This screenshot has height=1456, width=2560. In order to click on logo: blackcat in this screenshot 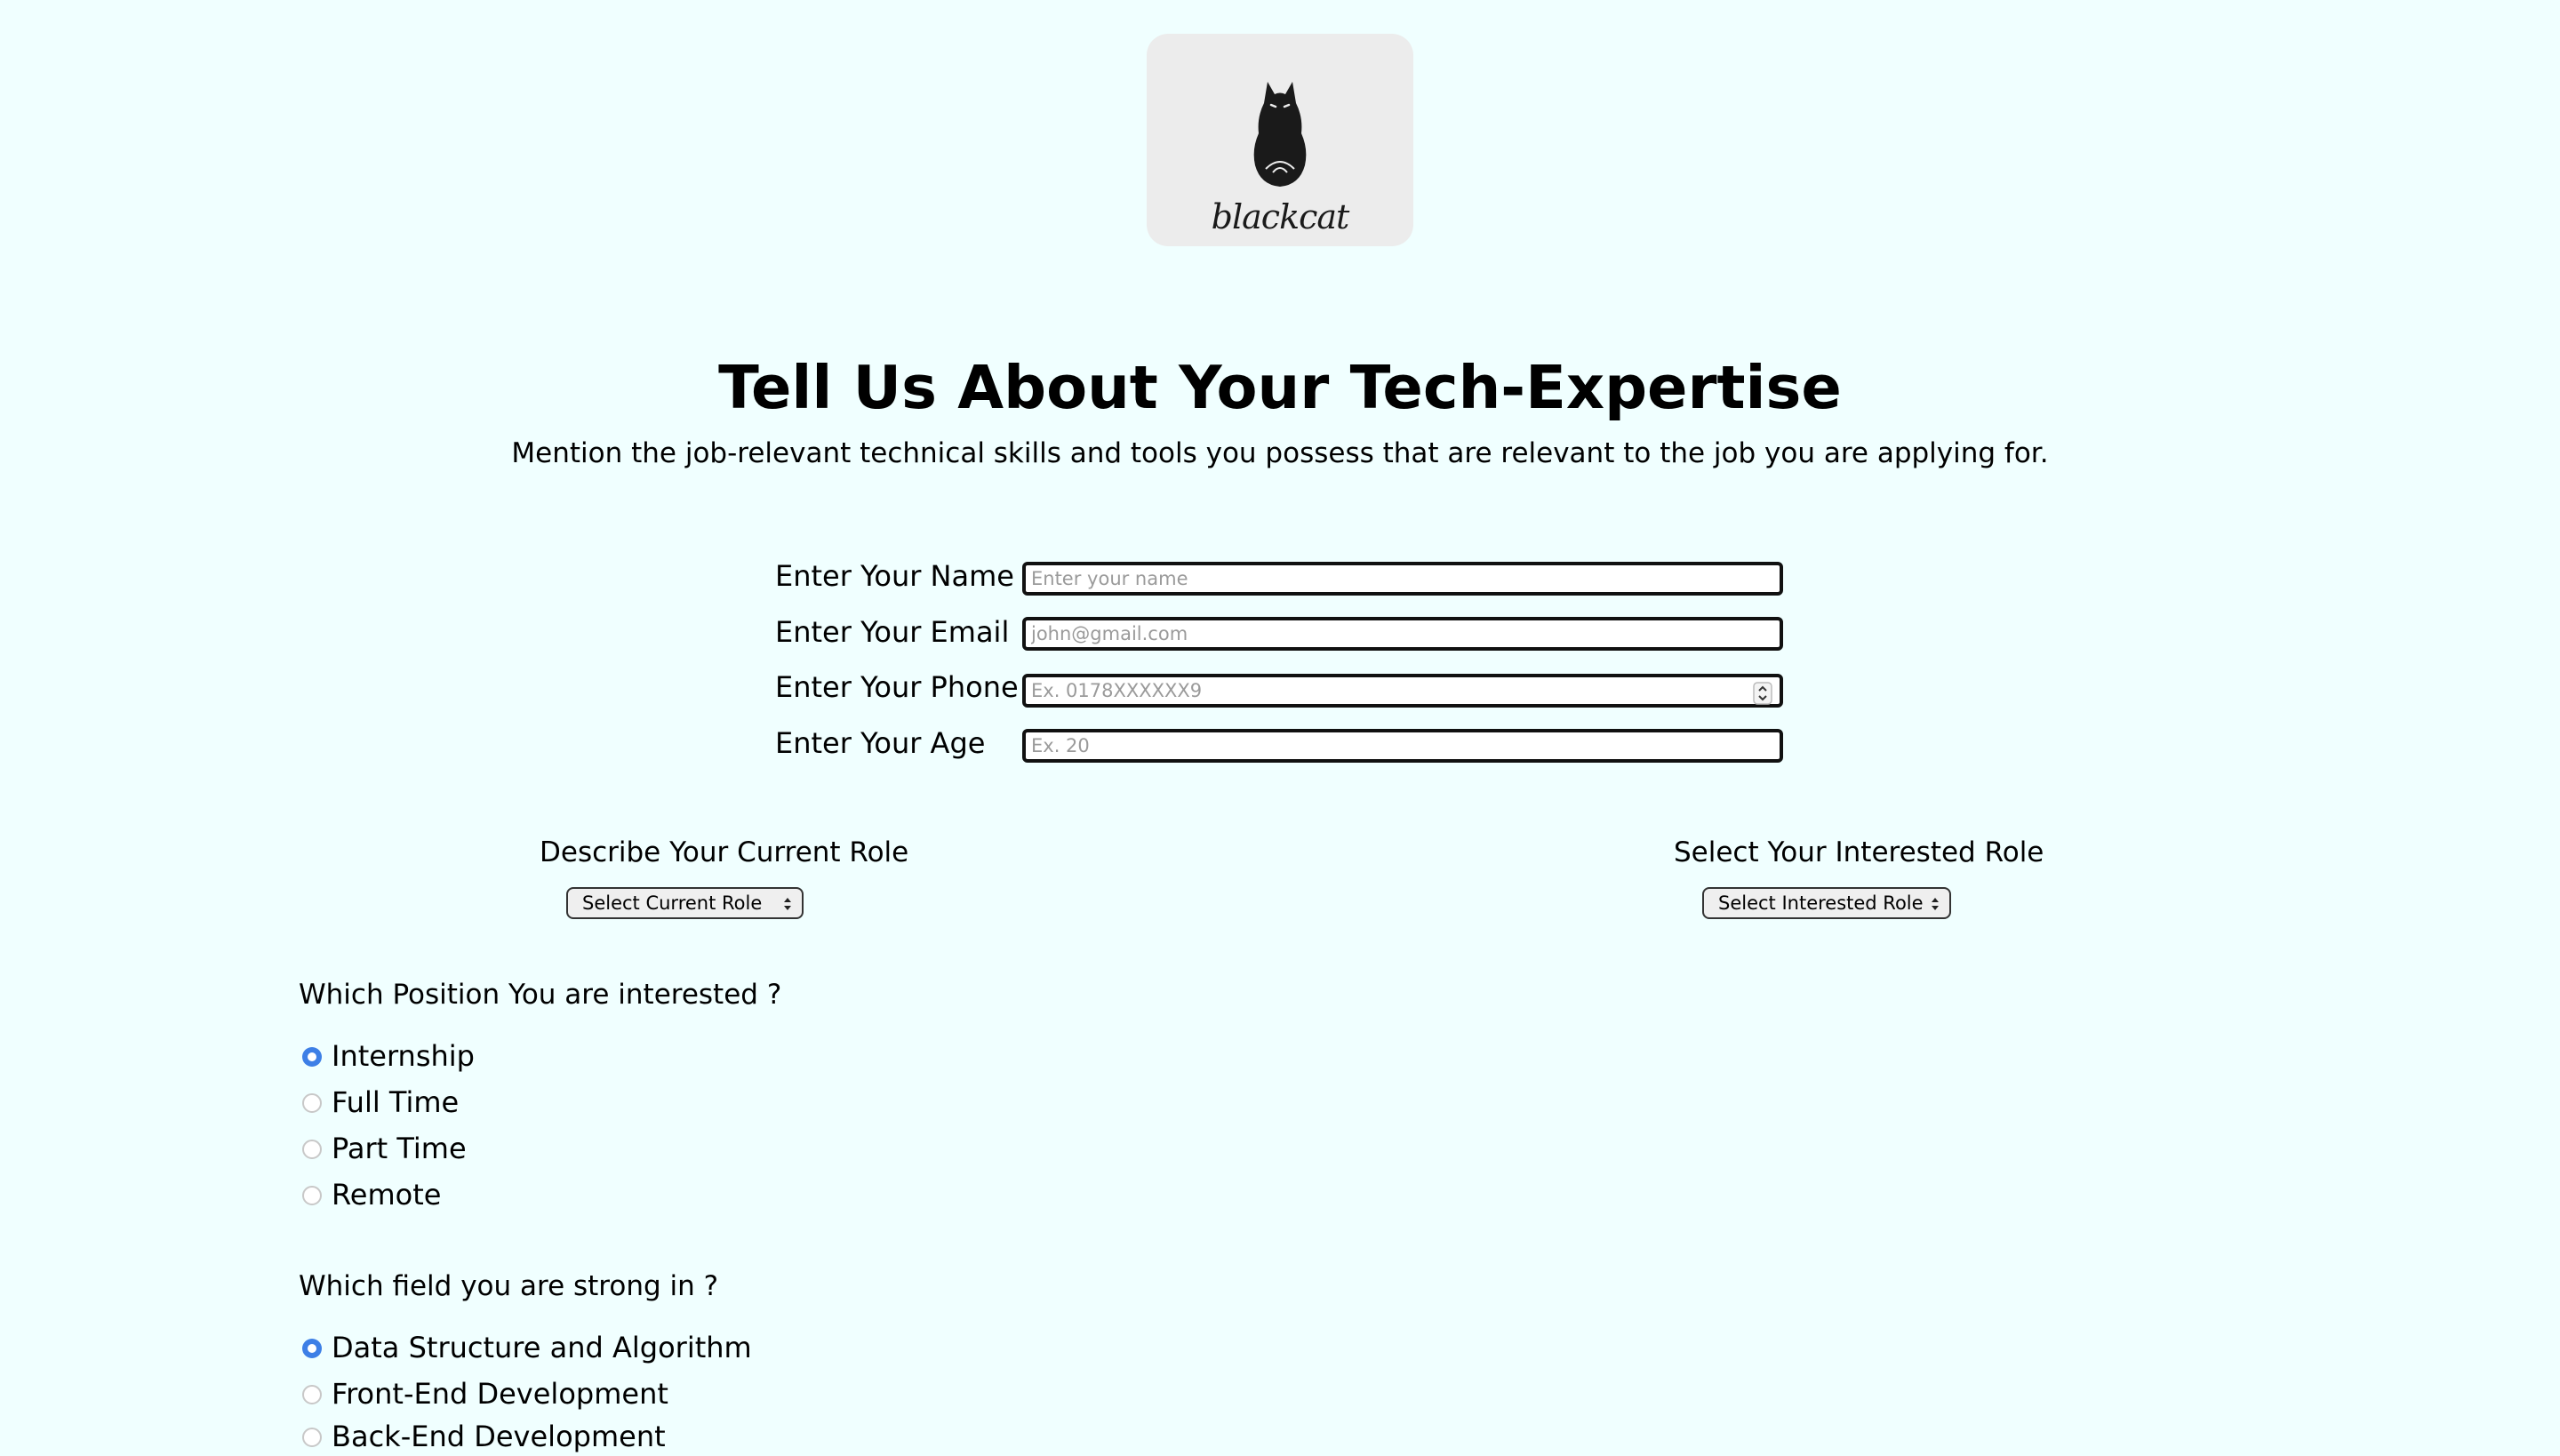, I will do `click(1280, 140)`.